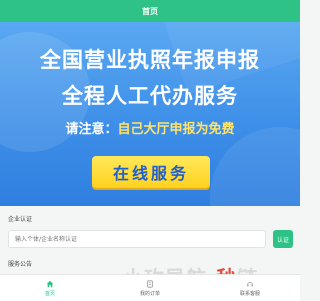  I want to click on tab-label: 首页, so click(49, 293).